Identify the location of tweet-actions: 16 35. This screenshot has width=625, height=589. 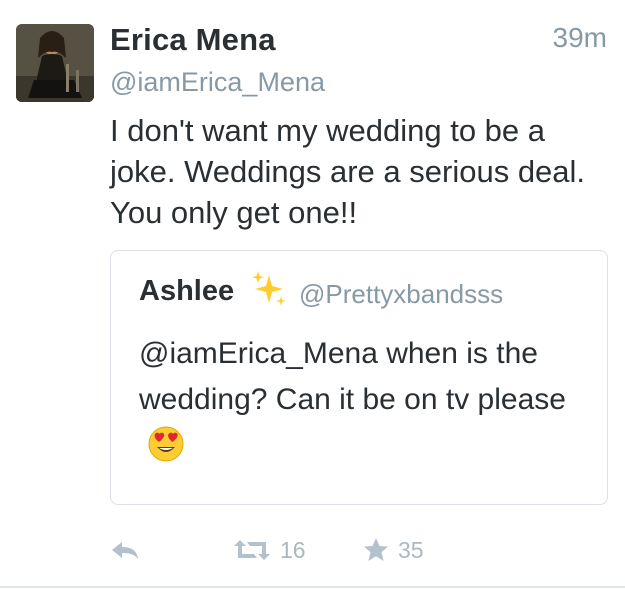
(360, 550).